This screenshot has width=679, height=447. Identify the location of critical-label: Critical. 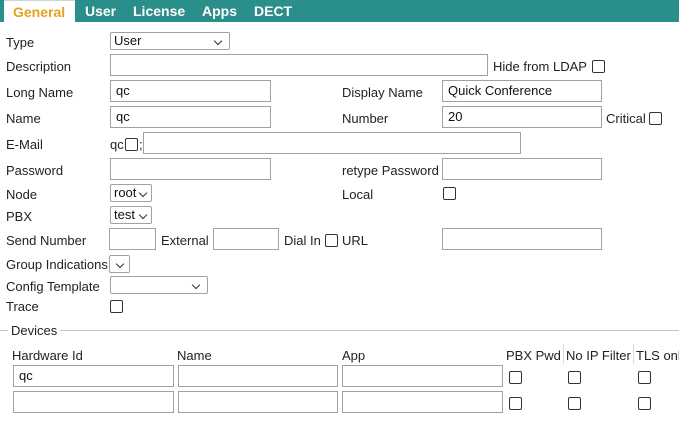
(626, 118).